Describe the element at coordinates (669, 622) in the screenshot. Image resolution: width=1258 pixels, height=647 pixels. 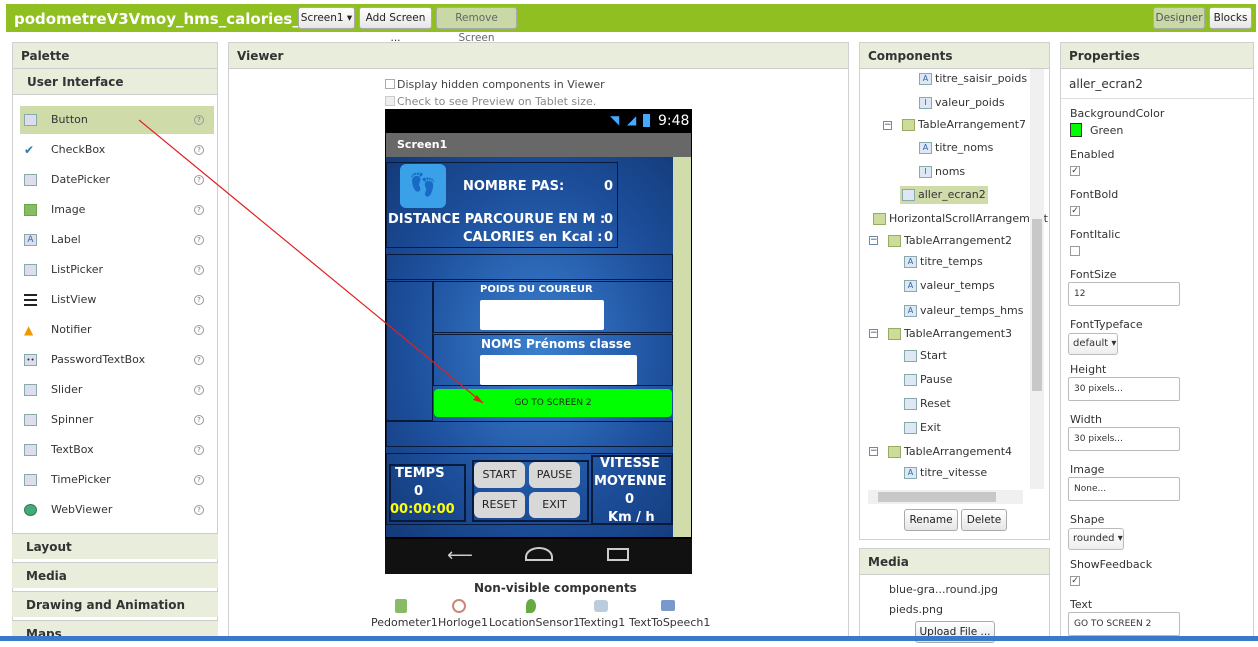
I see `nonvisible-tts: TextToSpeech1` at that location.